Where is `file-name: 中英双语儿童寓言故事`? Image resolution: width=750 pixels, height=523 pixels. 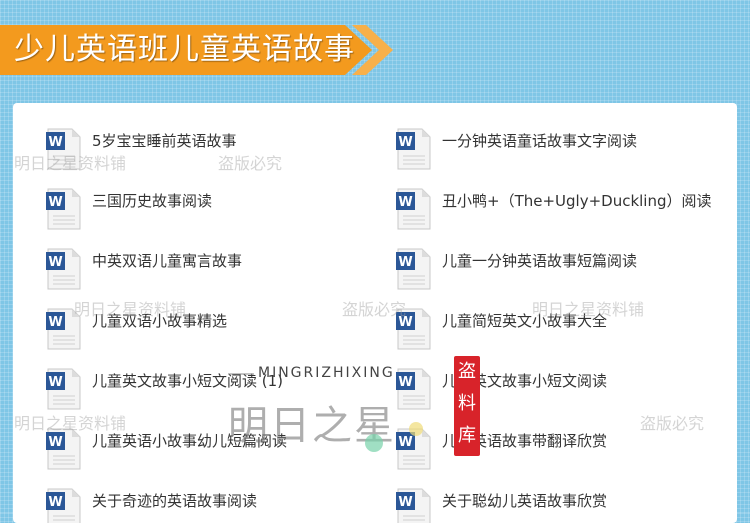 file-name: 中英双语儿童寓言故事 is located at coordinates (167, 261).